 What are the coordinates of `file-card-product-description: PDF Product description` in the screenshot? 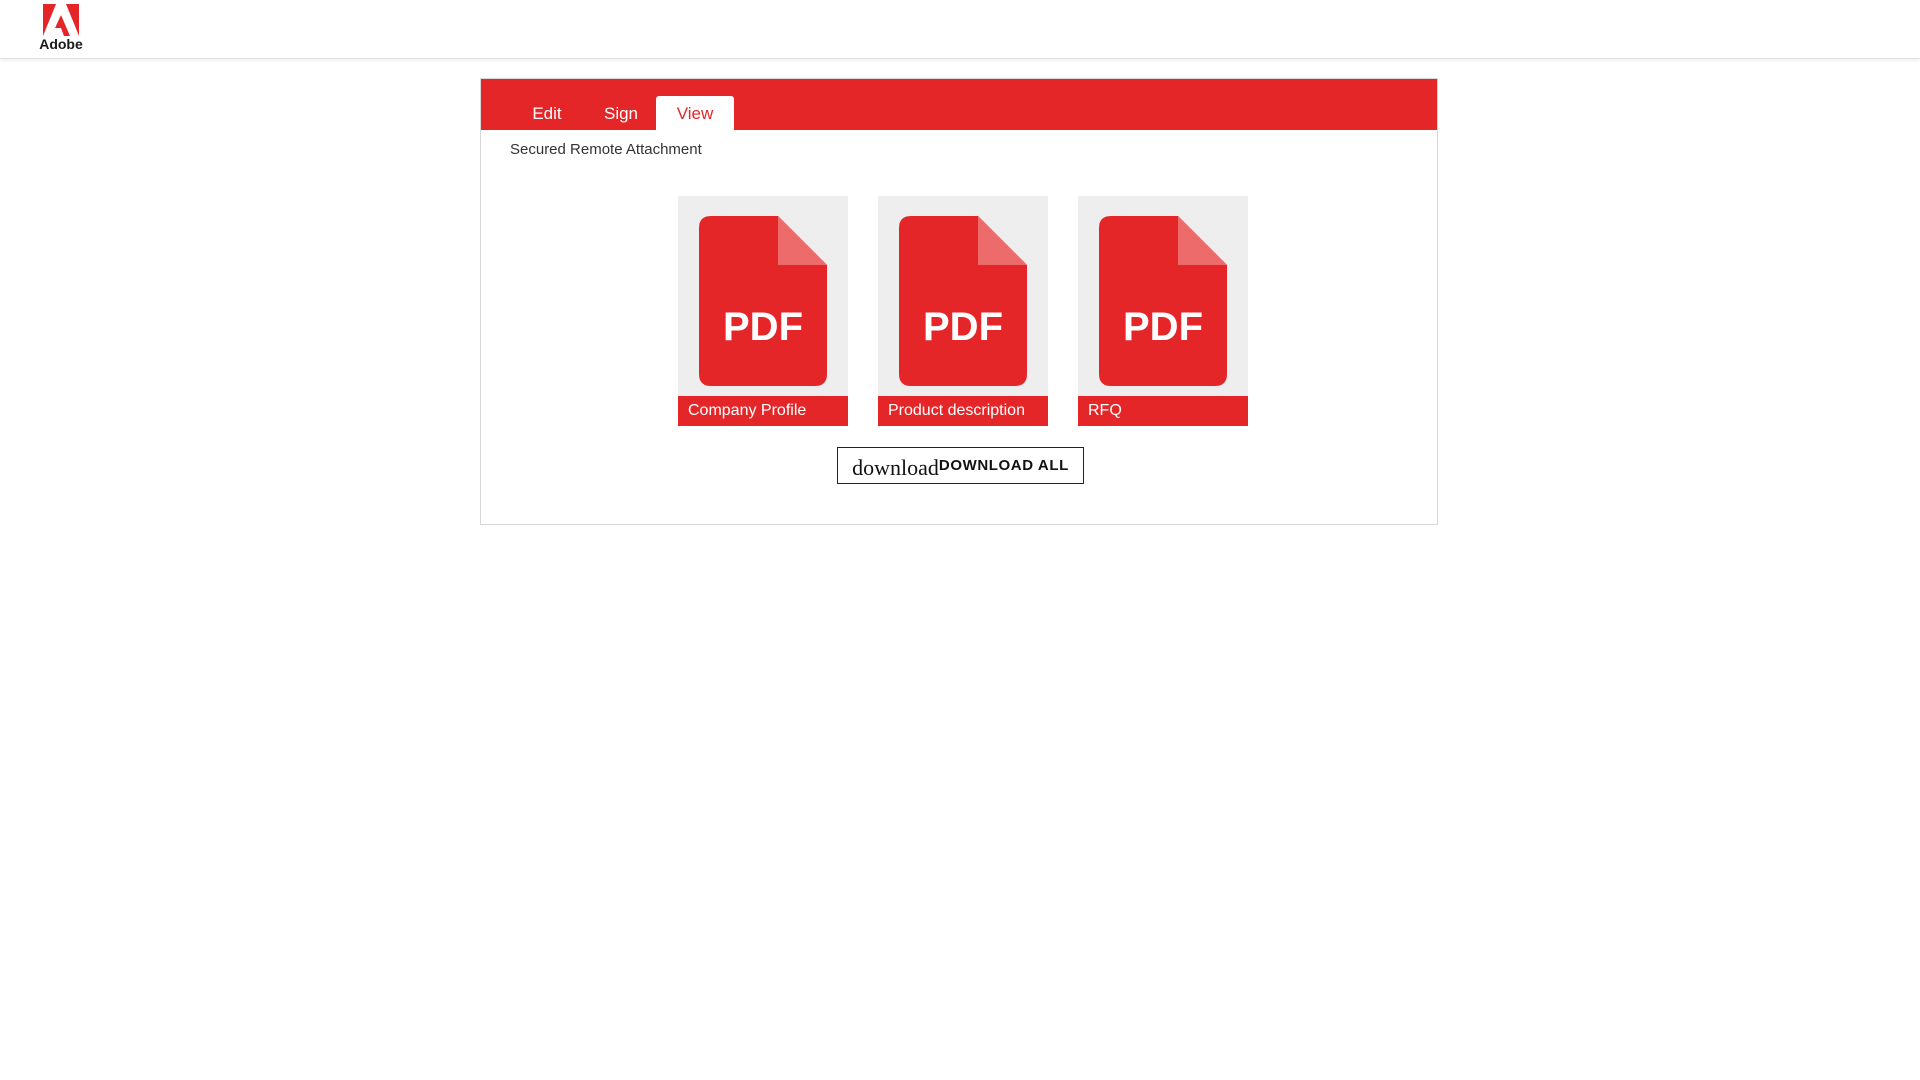 It's located at (963, 311).